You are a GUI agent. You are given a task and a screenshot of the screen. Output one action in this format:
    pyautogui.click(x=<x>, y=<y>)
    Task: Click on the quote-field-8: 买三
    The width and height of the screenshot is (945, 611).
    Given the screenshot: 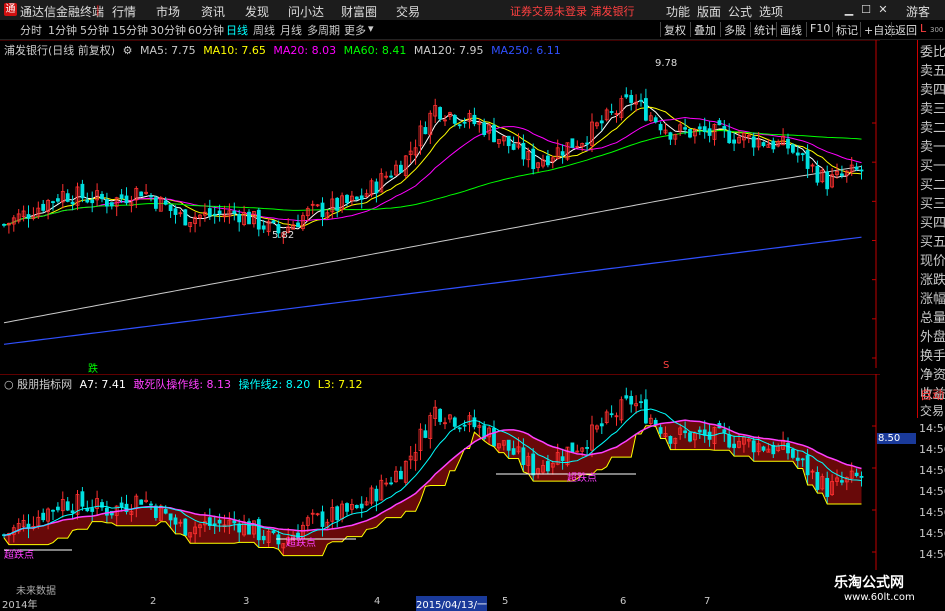 What is the action you would take?
    pyautogui.click(x=932, y=204)
    